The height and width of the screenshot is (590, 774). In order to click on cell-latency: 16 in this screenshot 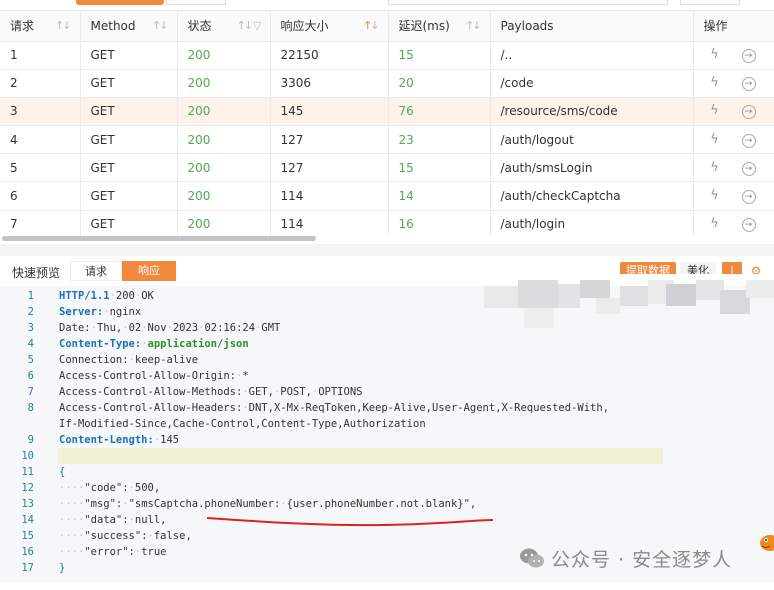, I will do `click(439, 223)`.